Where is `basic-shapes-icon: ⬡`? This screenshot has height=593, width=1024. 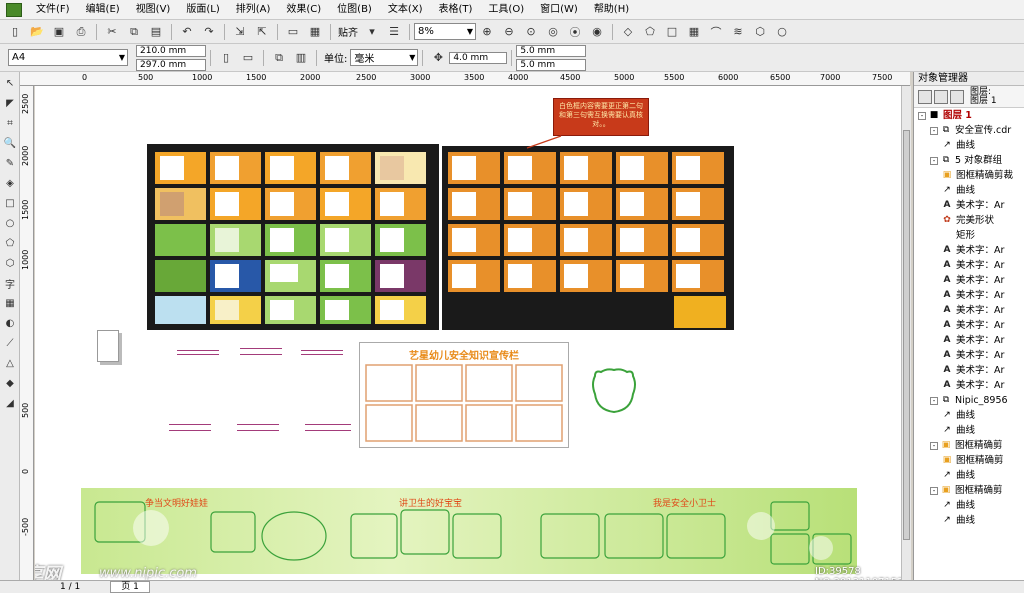 basic-shapes-icon: ⬡ is located at coordinates (10, 263).